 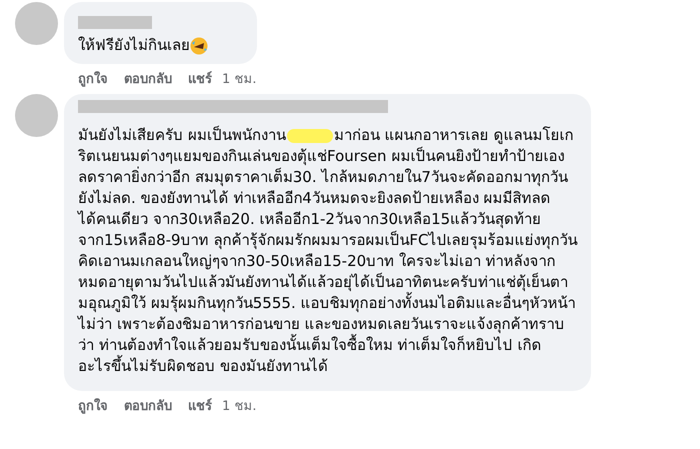 I want to click on comment-text: มันยังไม่เสียครับ ผมเป็นพนักงาน, so click(x=182, y=135).